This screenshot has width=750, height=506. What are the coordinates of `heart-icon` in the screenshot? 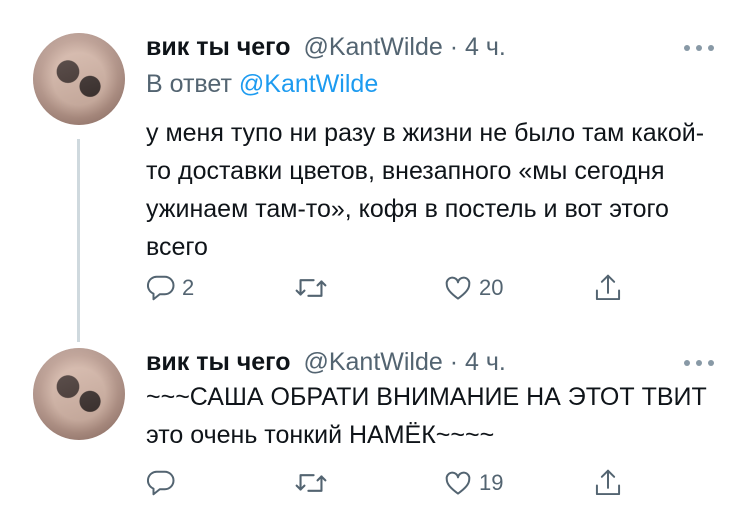 It's located at (458, 483).